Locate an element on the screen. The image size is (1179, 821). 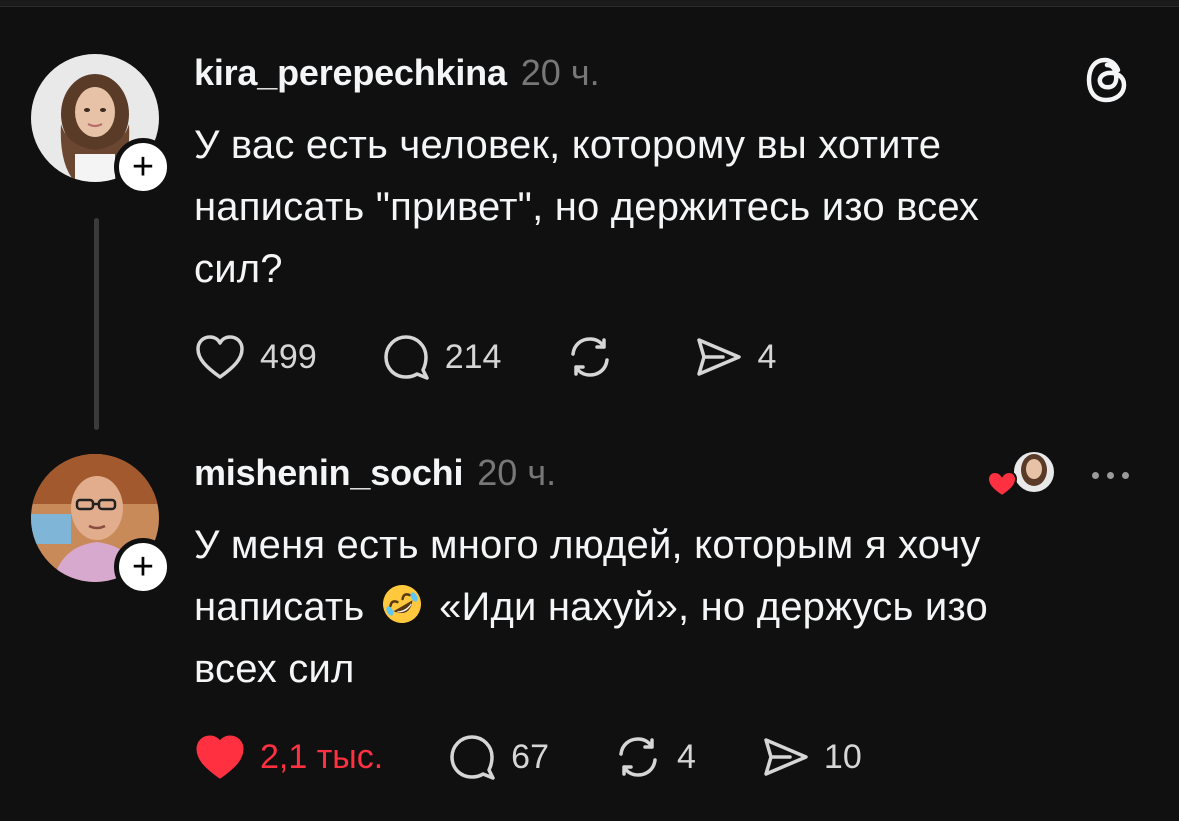
follow-button-mishenin: + is located at coordinates (143, 567).